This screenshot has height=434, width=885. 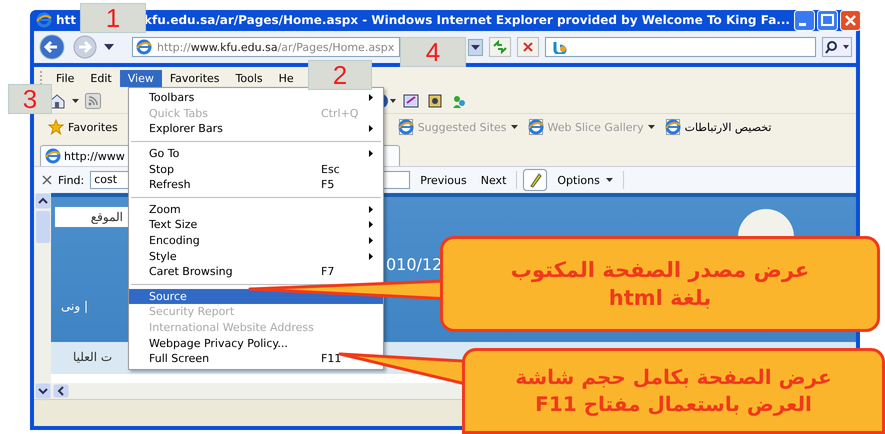 I want to click on menu-item: He, so click(x=286, y=78).